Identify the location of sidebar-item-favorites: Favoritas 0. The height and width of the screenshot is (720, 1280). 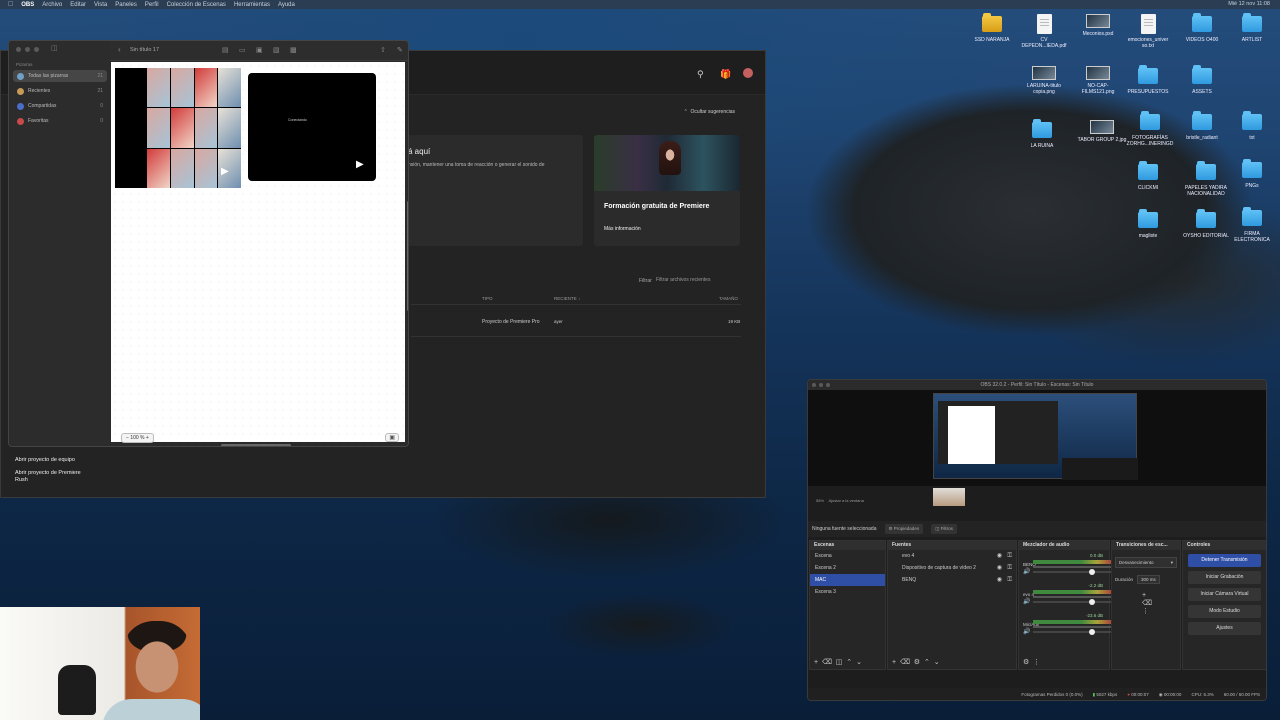
(60, 121).